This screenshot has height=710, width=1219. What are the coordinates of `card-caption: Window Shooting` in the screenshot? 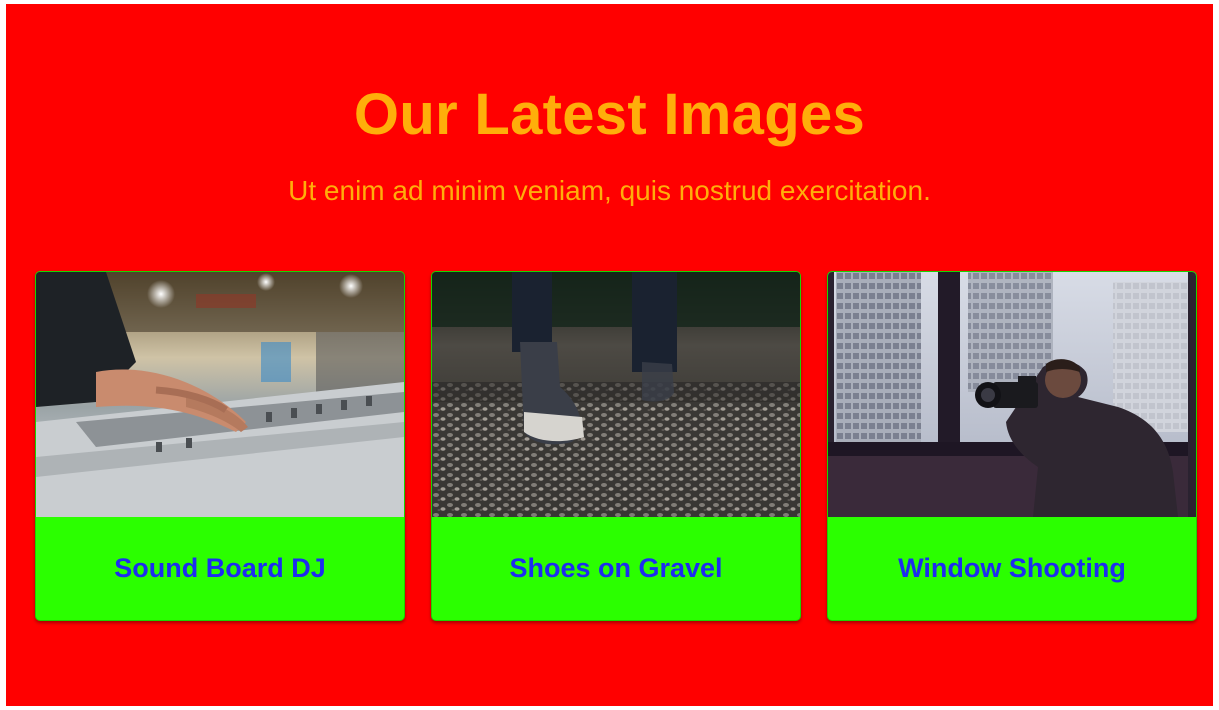 It's located at (1012, 568).